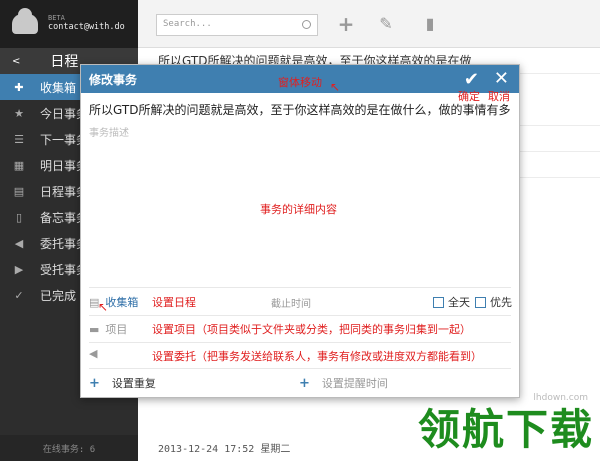 This screenshot has height=461, width=600. Describe the element at coordinates (69, 448) in the screenshot. I see `online-count: 在线事务: 6` at that location.